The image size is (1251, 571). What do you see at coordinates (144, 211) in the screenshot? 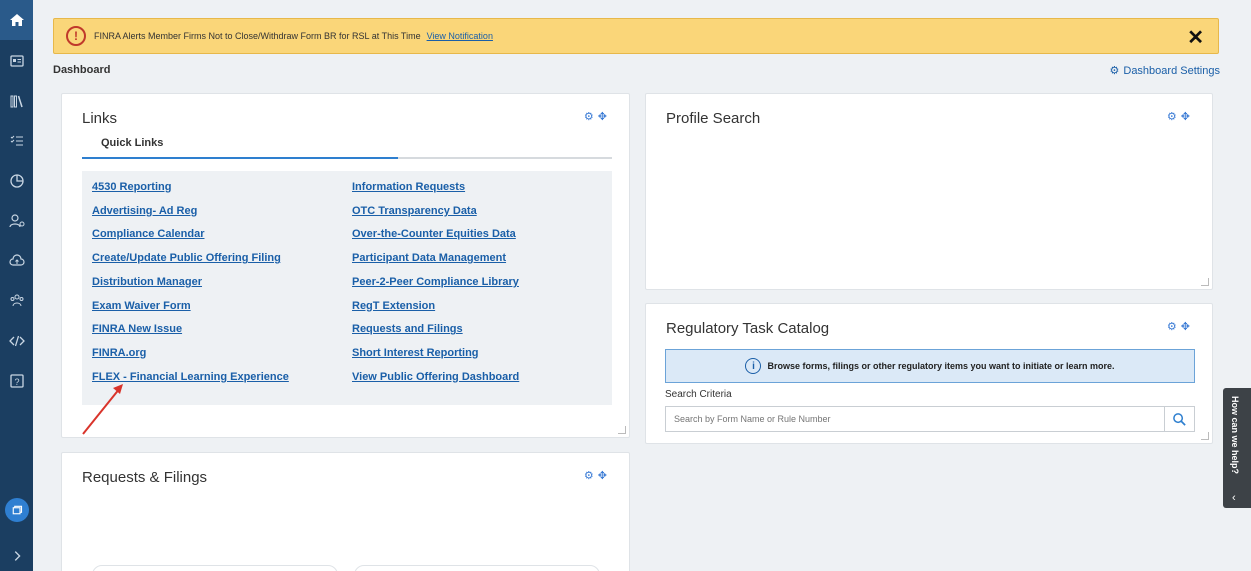
I see `quick-link: Advertising- Ad Reg` at bounding box center [144, 211].